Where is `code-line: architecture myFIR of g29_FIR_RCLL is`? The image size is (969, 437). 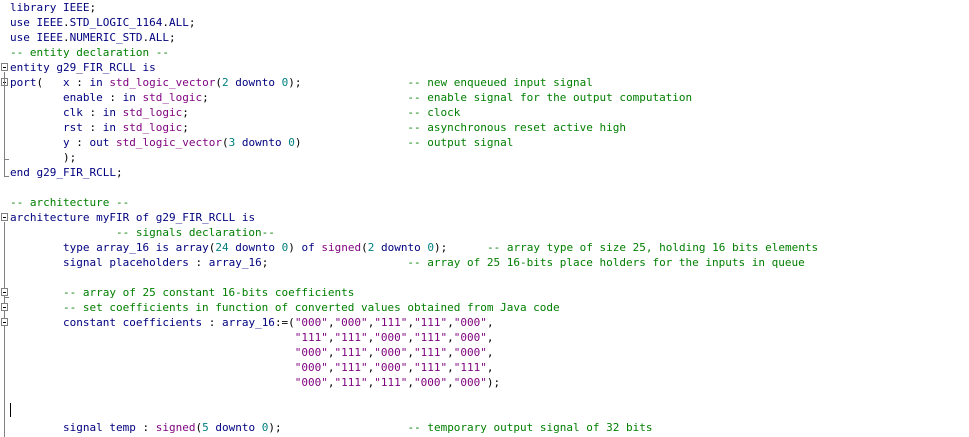 code-line: architecture myFIR of g29_FIR_RCLL is is located at coordinates (484, 217).